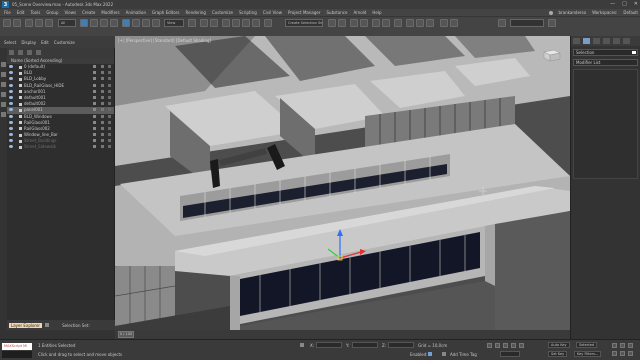 Image resolution: width=640 pixels, height=360 pixels. I want to click on explorer-menu-select: Select, so click(10, 42).